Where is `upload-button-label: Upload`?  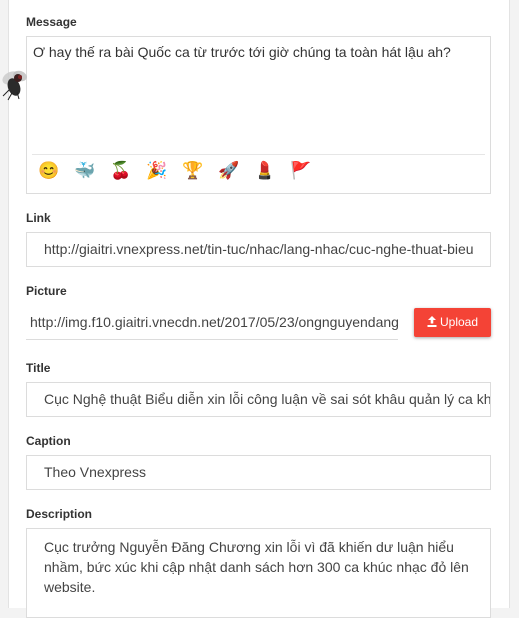
upload-button-label: Upload is located at coordinates (459, 322).